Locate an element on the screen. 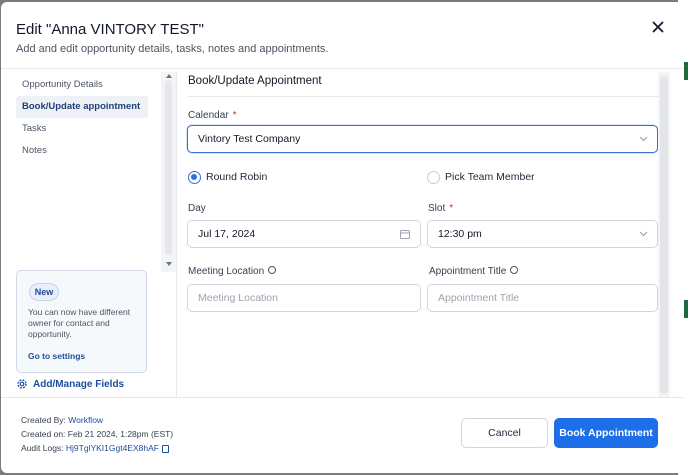  new-badge: New is located at coordinates (44, 292).